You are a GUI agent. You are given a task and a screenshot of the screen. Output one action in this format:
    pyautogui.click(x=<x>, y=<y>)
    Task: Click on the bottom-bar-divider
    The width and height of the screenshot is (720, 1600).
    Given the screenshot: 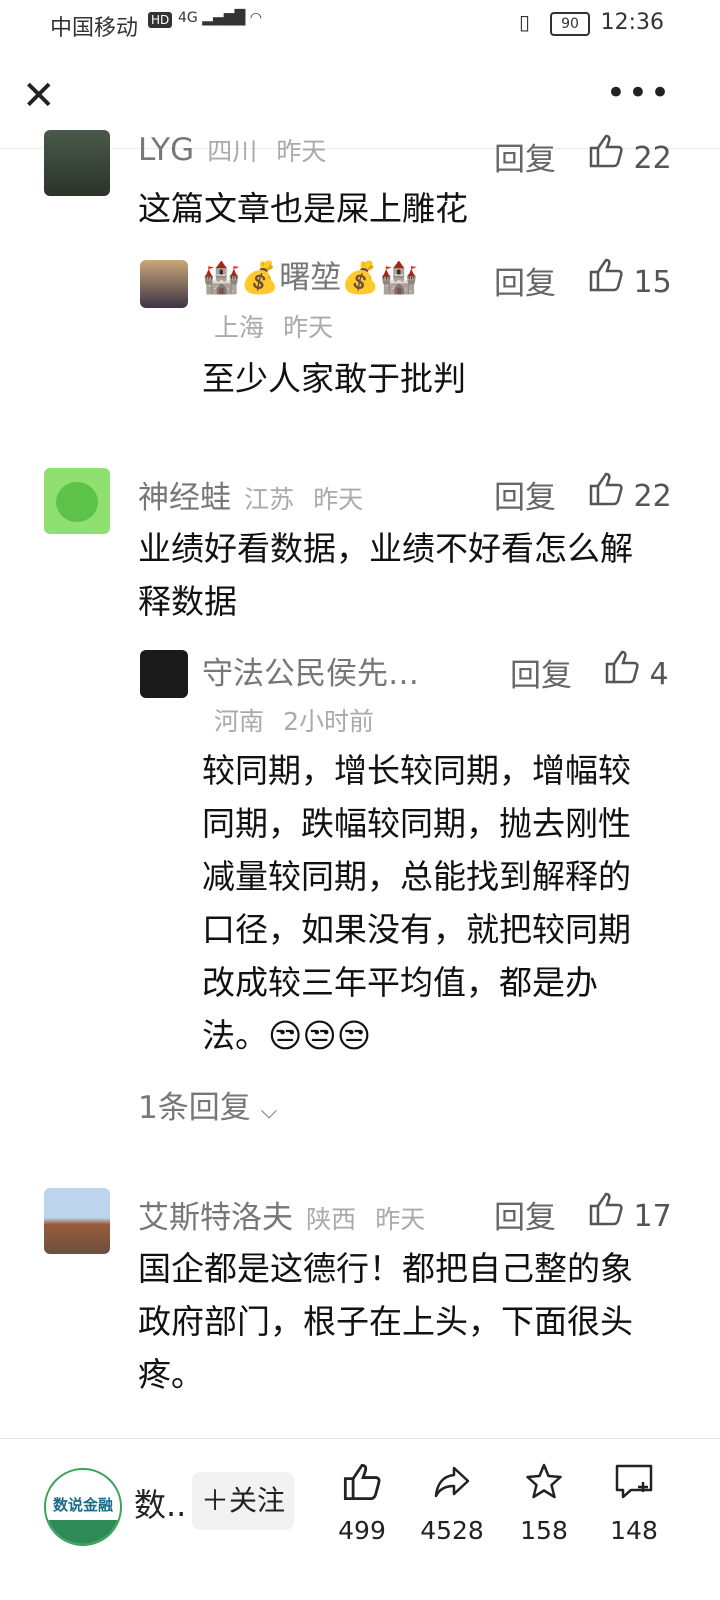 What is the action you would take?
    pyautogui.click(x=360, y=1438)
    